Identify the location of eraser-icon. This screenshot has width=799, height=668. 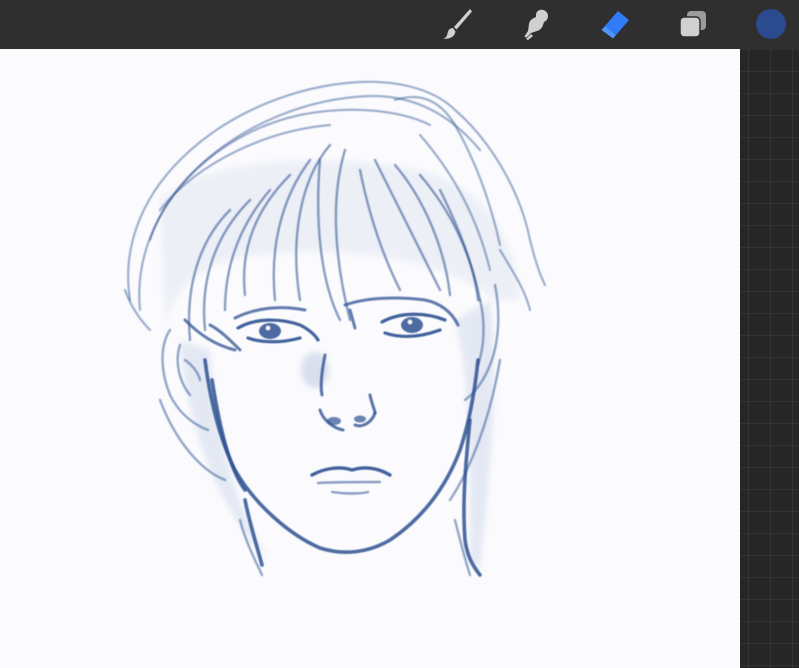
(615, 25).